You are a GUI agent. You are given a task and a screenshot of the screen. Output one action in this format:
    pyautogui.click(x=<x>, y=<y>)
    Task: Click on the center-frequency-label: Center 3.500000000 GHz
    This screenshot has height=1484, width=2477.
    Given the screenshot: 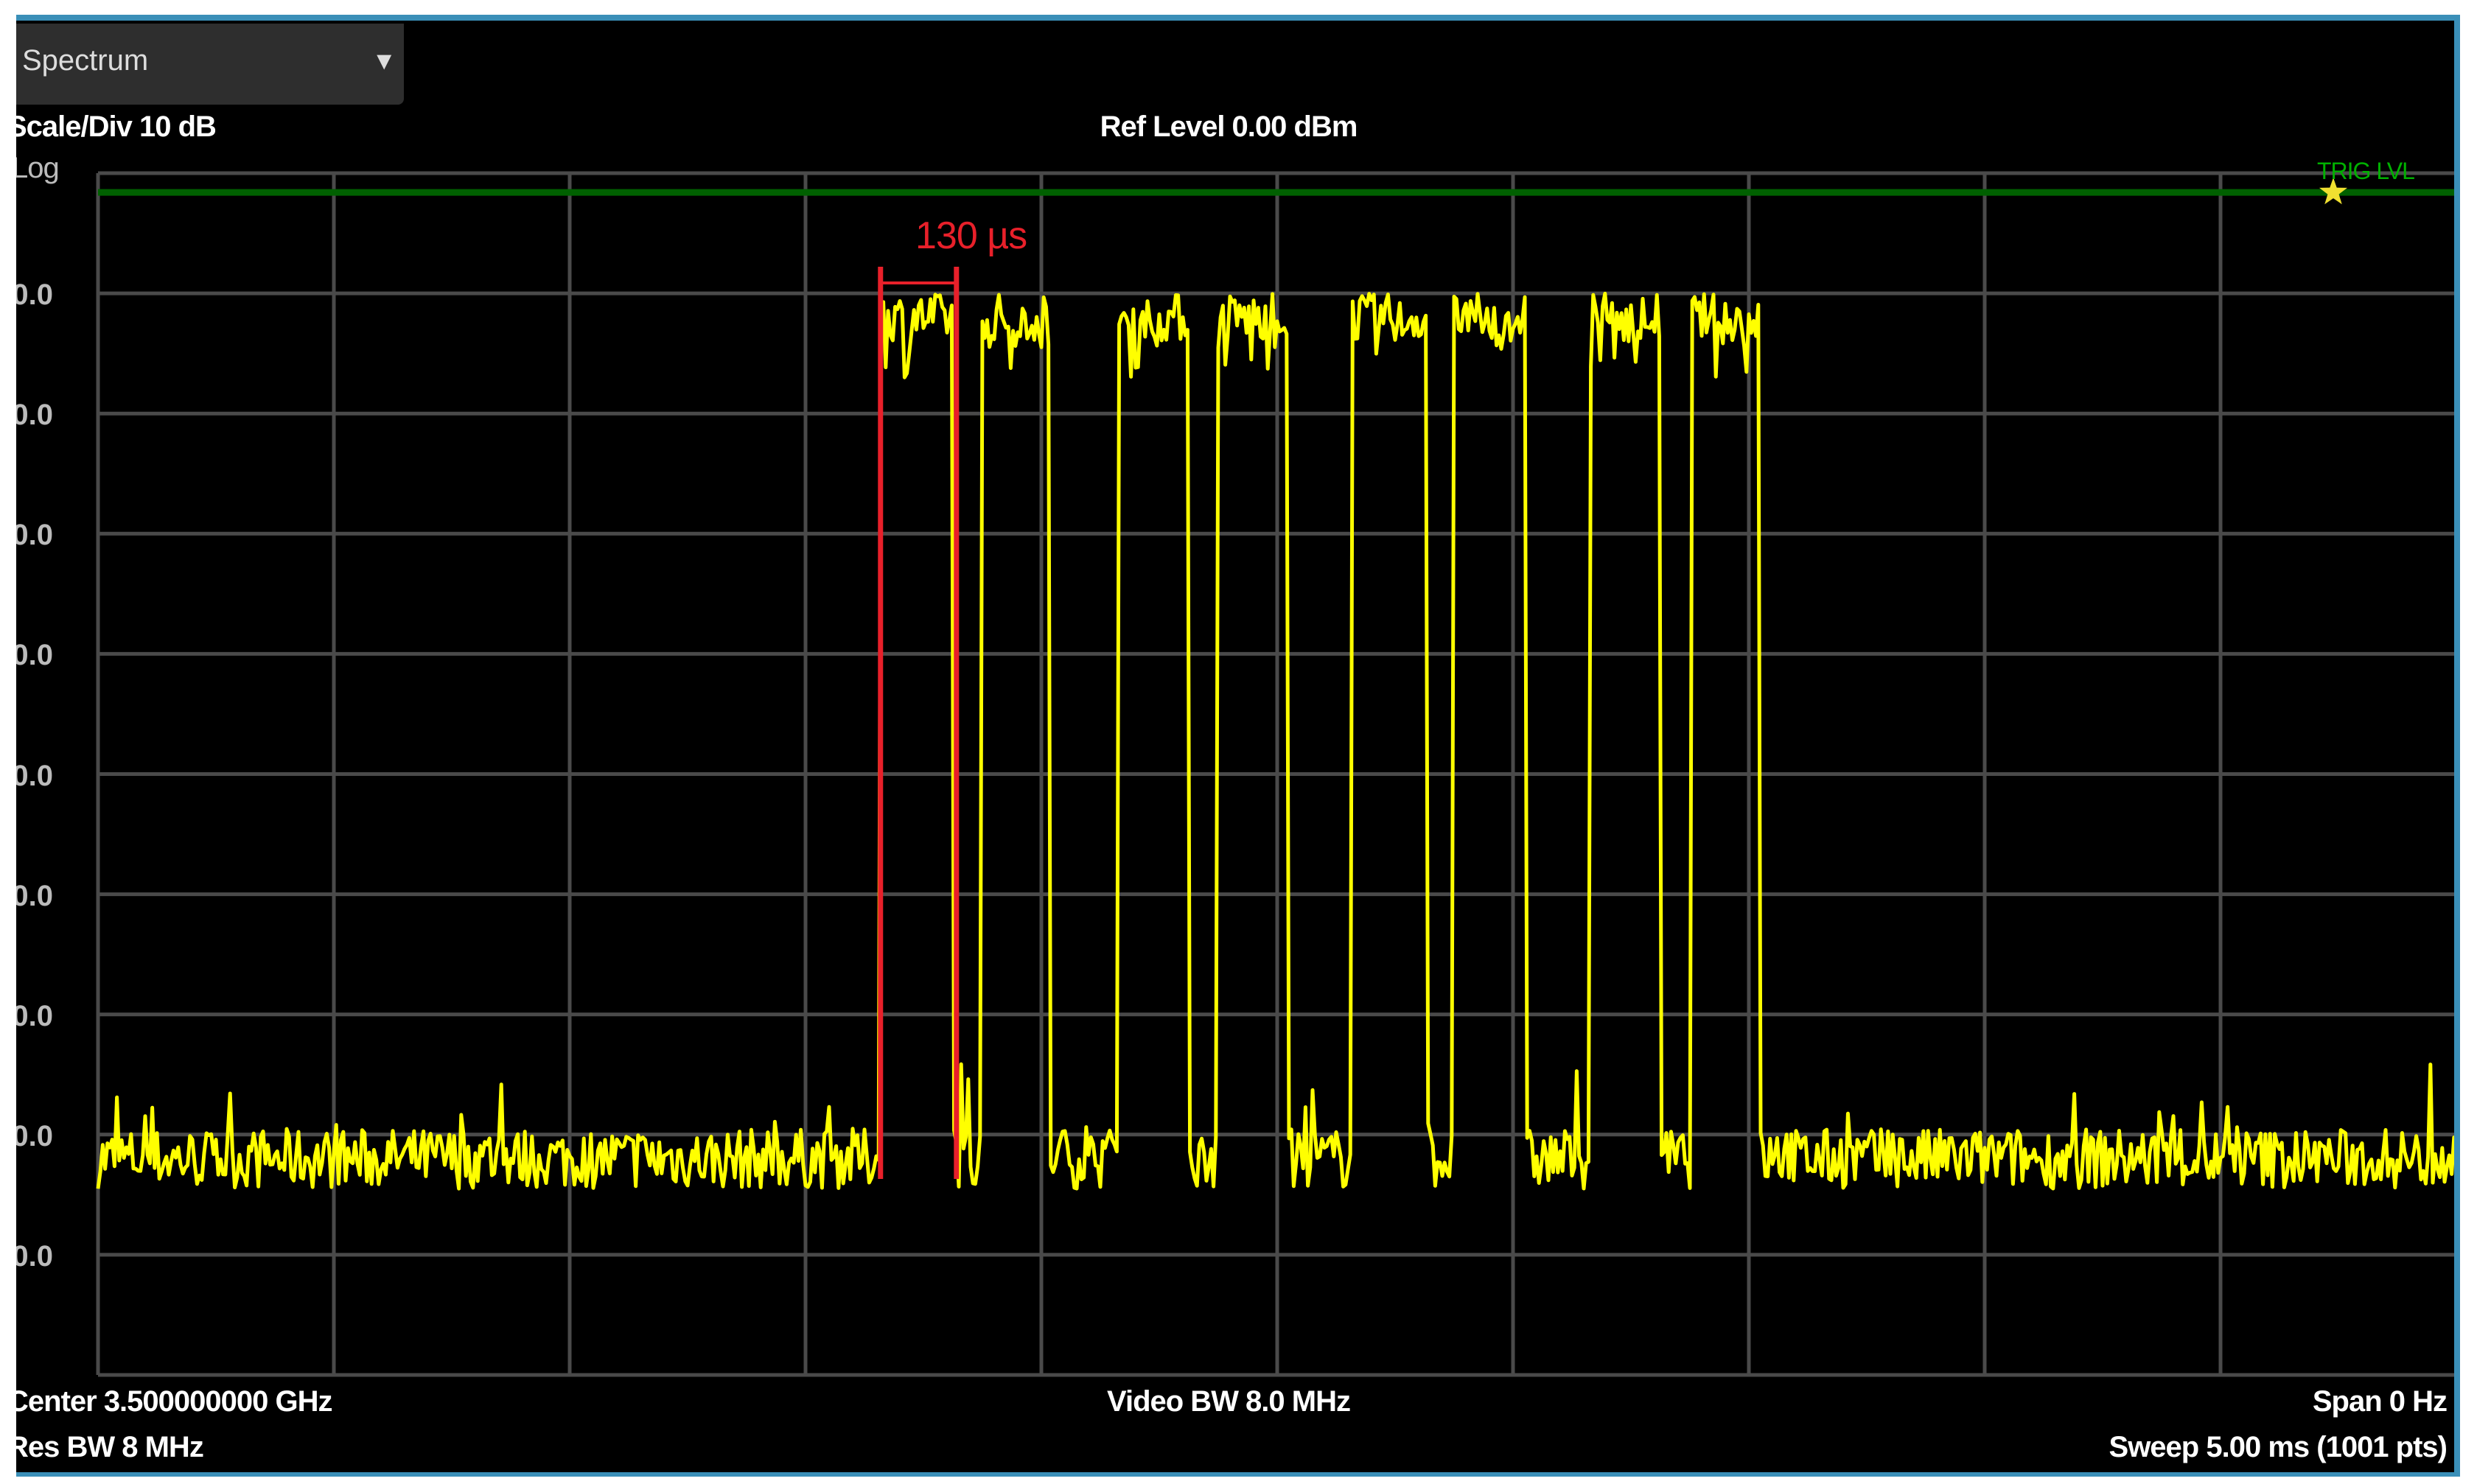 What is the action you would take?
    pyautogui.click(x=174, y=1401)
    